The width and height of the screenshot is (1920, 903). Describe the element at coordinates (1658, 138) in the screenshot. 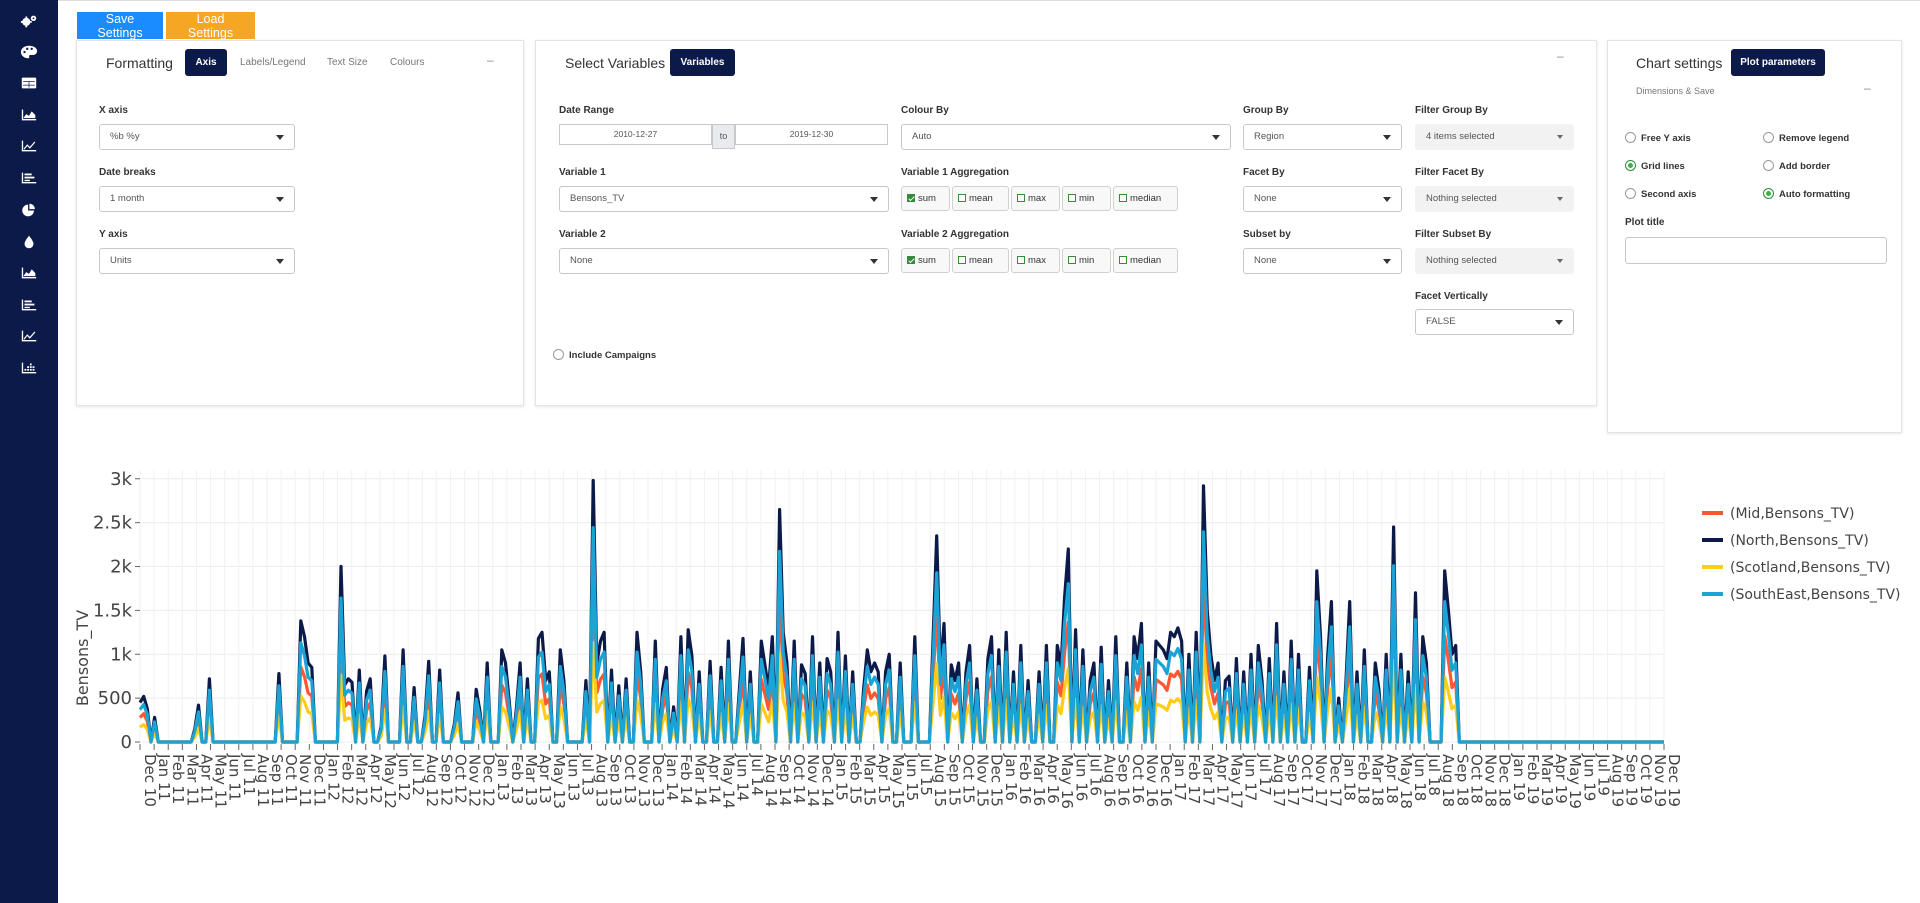

I see `free-y-axis-radio: Free Y axis` at that location.